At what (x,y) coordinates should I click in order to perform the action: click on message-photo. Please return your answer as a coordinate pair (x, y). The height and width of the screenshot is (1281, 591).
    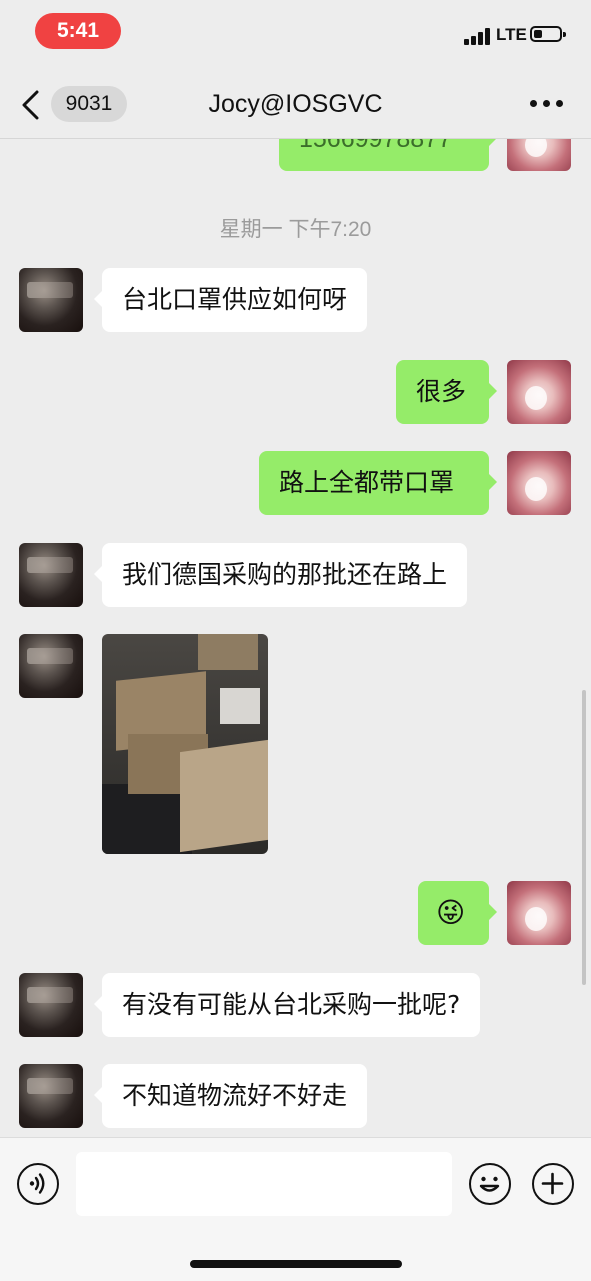
    Looking at the image, I should click on (185, 744).